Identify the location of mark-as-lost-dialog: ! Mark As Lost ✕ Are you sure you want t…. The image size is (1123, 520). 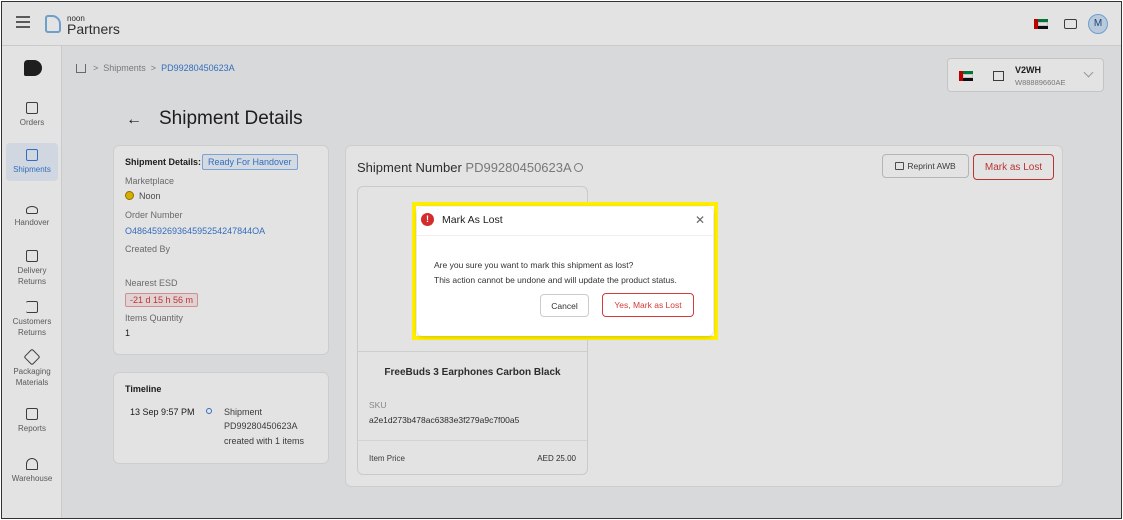
(565, 271).